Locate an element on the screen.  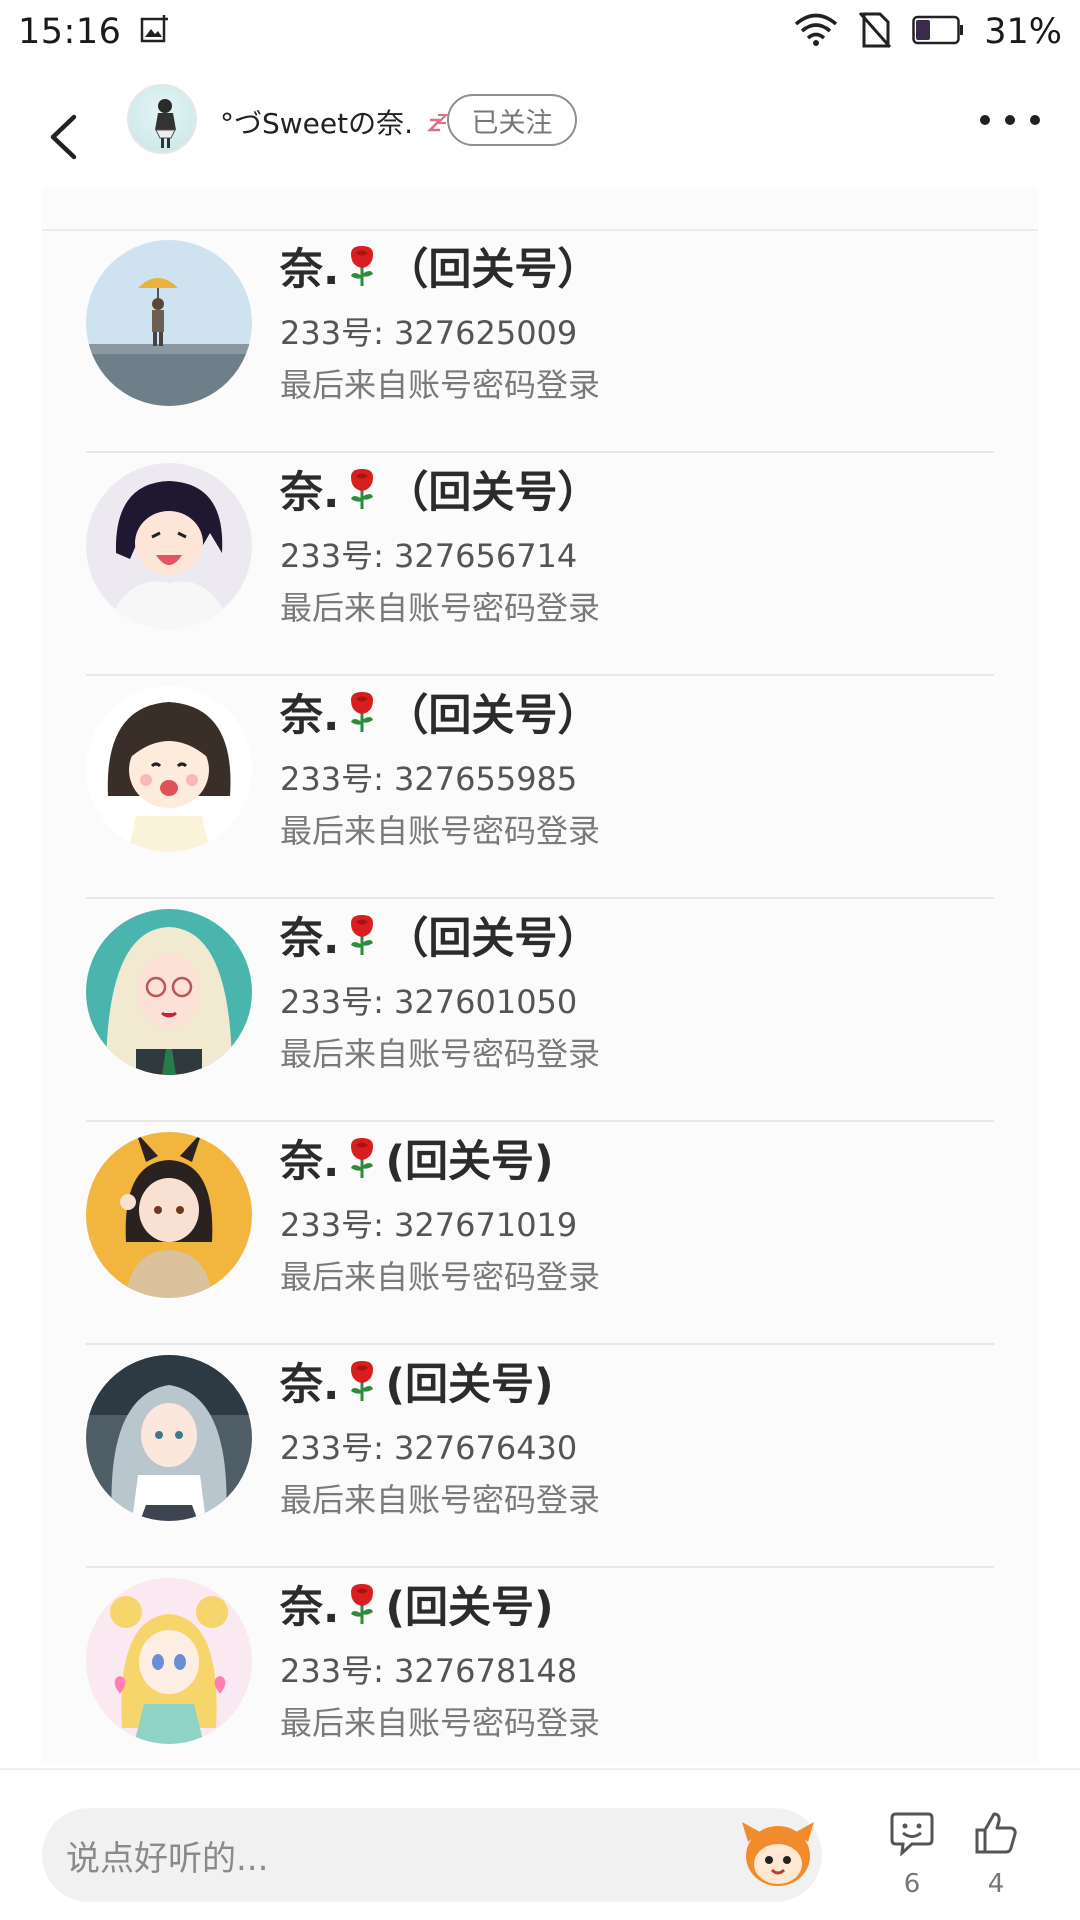
sleep-zzz-icon is located at coordinates (437, 123).